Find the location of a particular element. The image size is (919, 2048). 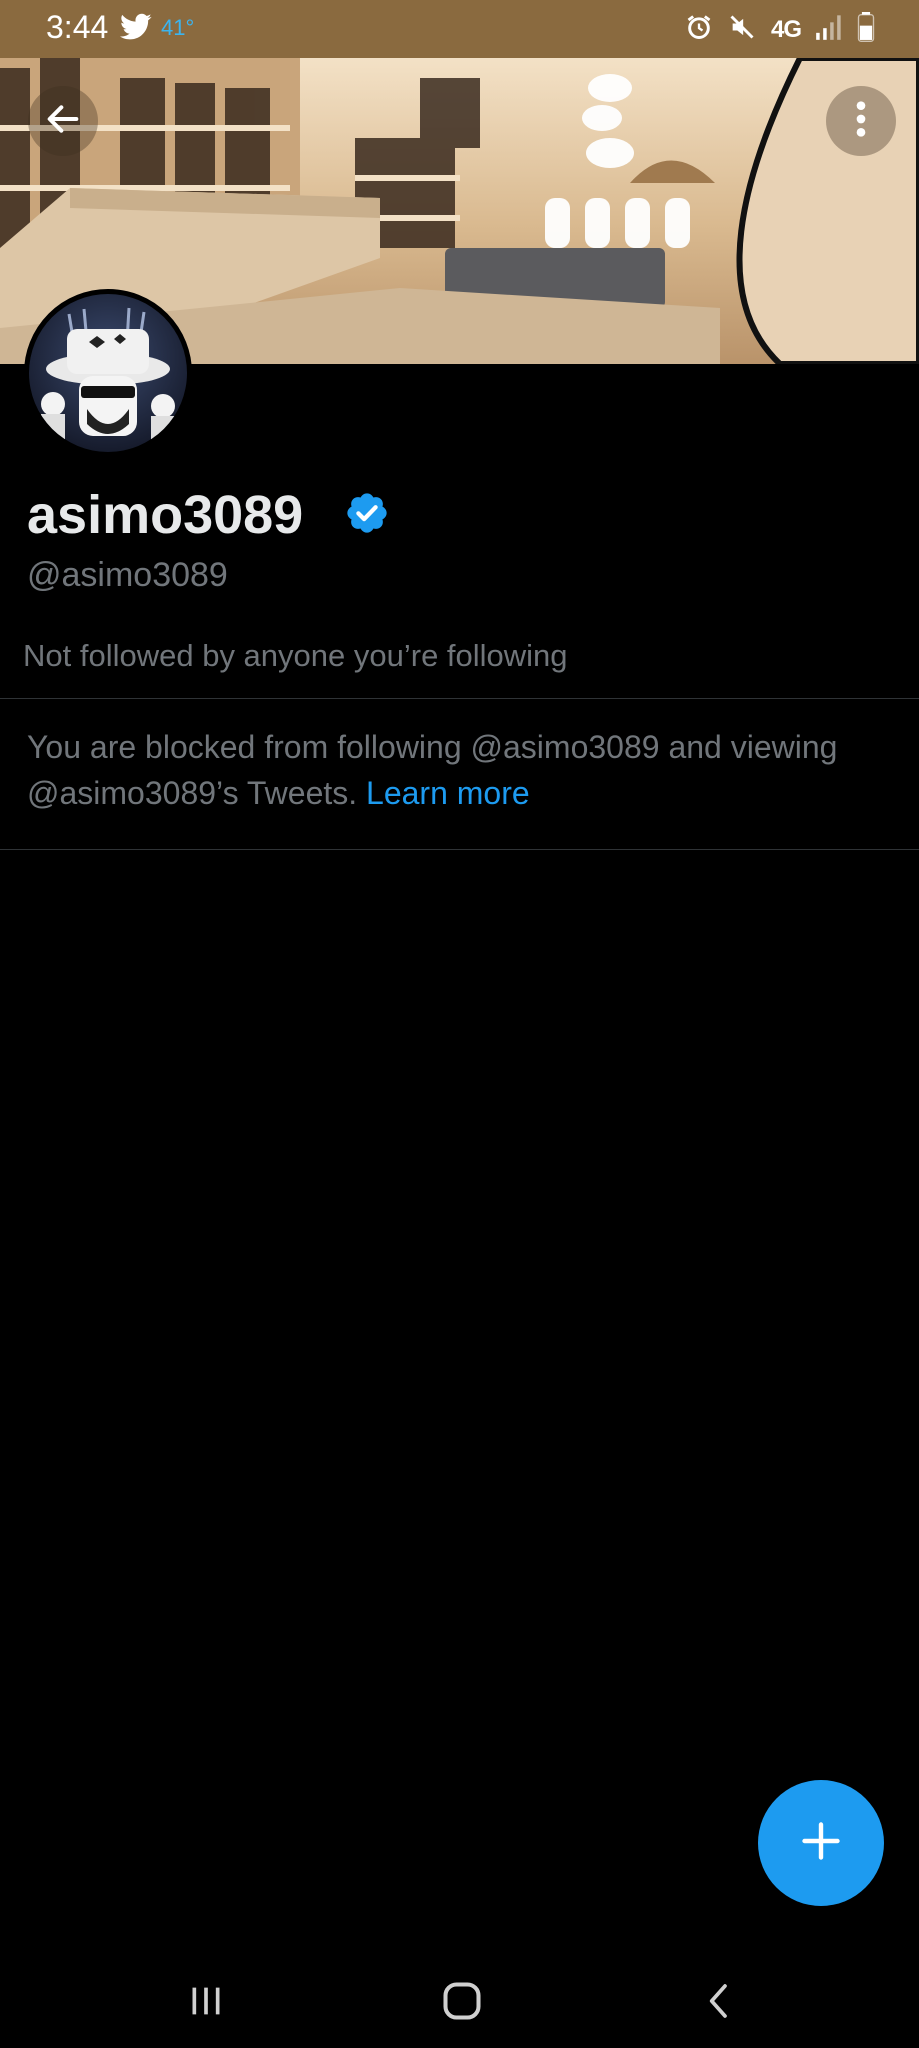

recent-apps-button is located at coordinates (206, 2003).